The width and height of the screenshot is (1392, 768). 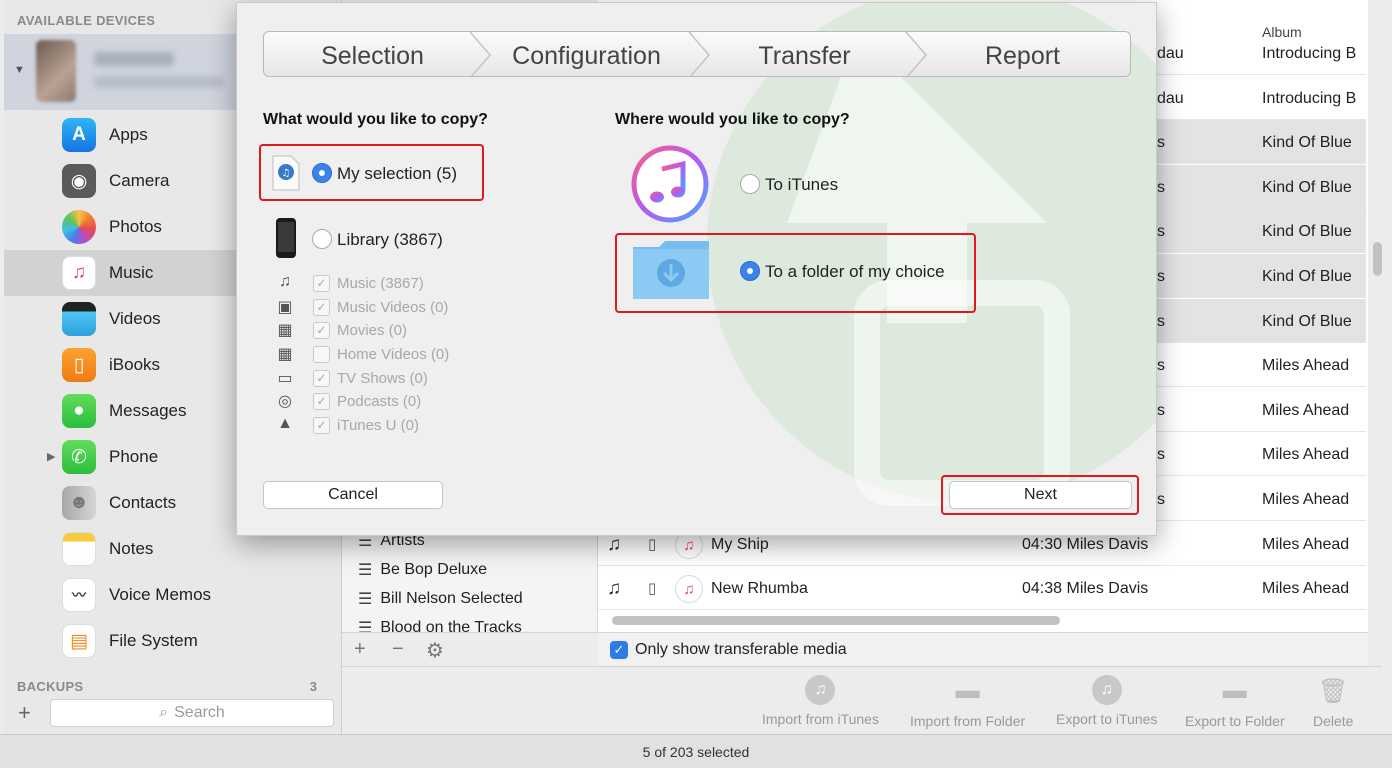 I want to click on list-item: ☰ Blood on the Tracks, so click(x=440, y=625).